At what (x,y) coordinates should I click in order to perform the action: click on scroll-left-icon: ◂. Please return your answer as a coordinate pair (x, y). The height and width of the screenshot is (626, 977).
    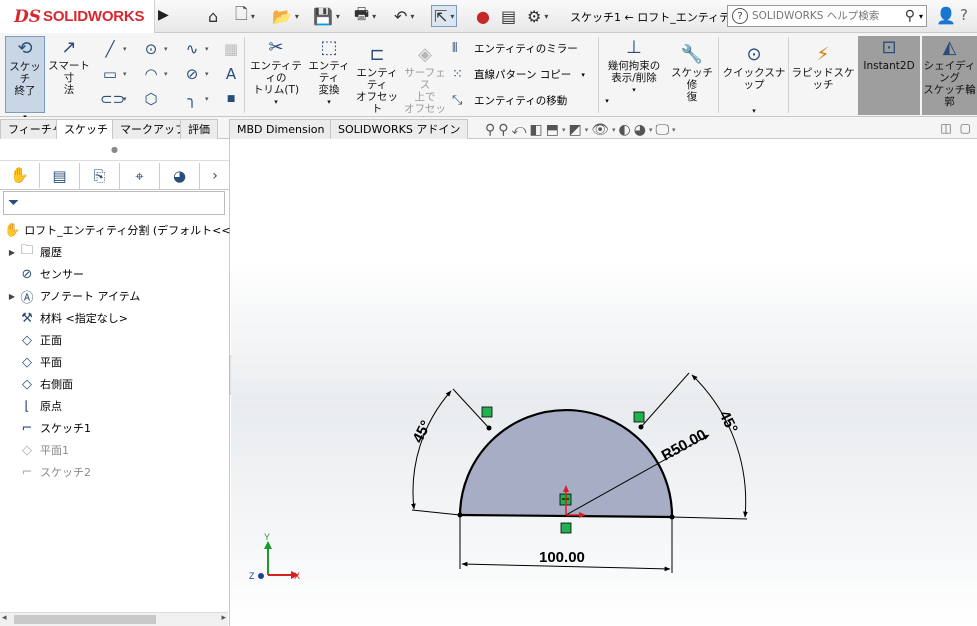
    Looking at the image, I should click on (4, 618).